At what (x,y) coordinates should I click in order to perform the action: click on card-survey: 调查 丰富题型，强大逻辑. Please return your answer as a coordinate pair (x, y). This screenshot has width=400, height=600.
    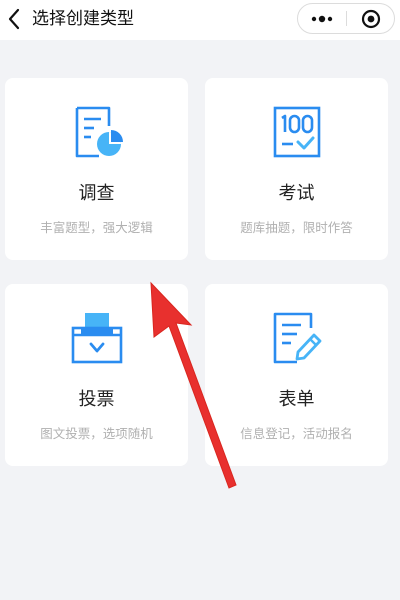
    Looking at the image, I should click on (96, 169).